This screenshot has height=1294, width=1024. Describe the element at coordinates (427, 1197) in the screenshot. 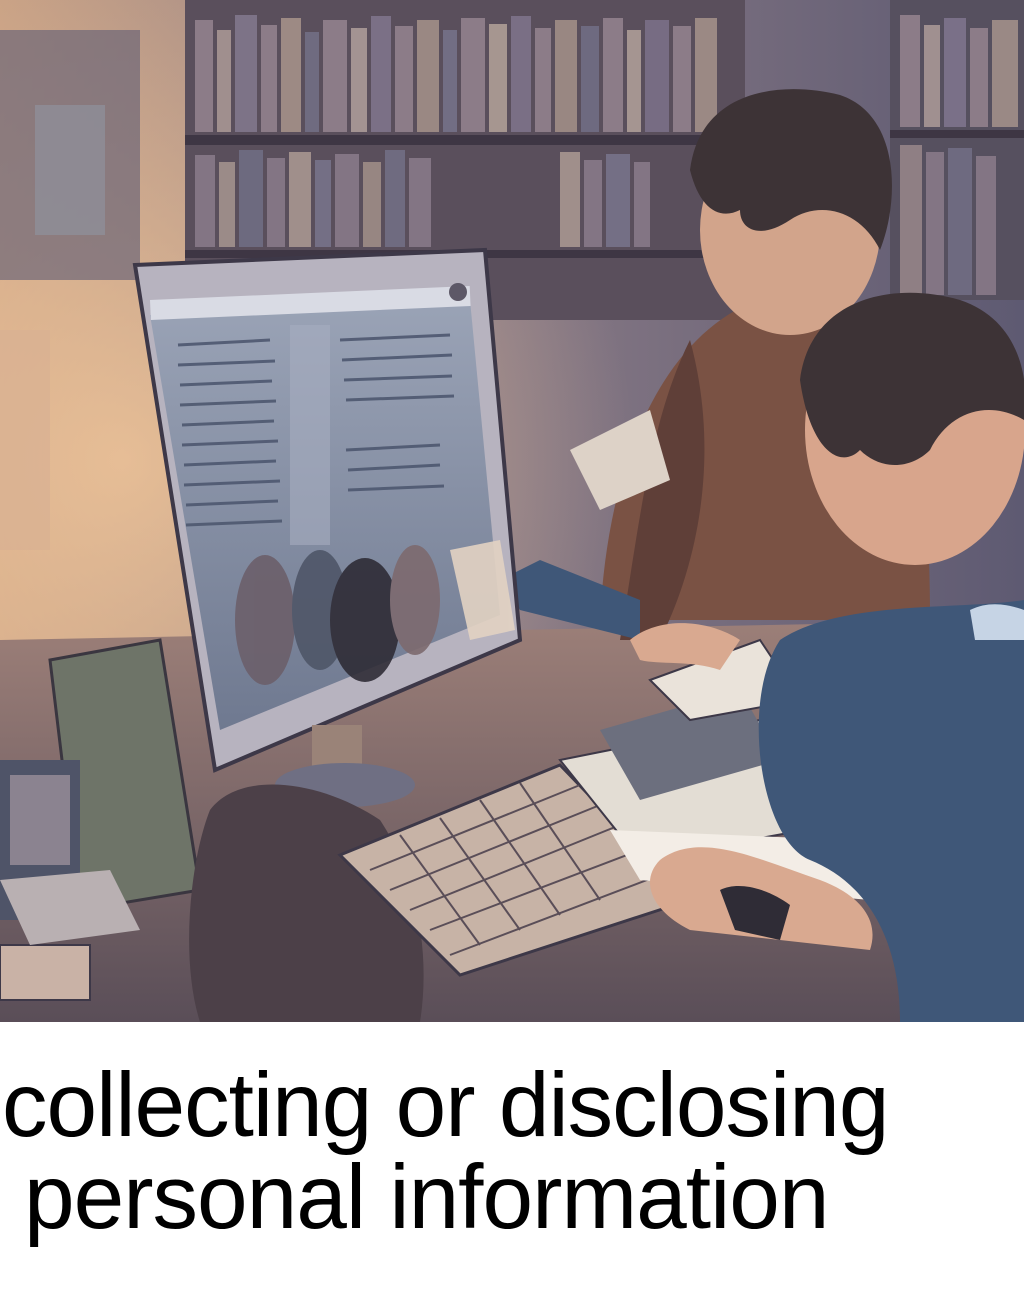

I see `caption-line-2: personal information` at that location.